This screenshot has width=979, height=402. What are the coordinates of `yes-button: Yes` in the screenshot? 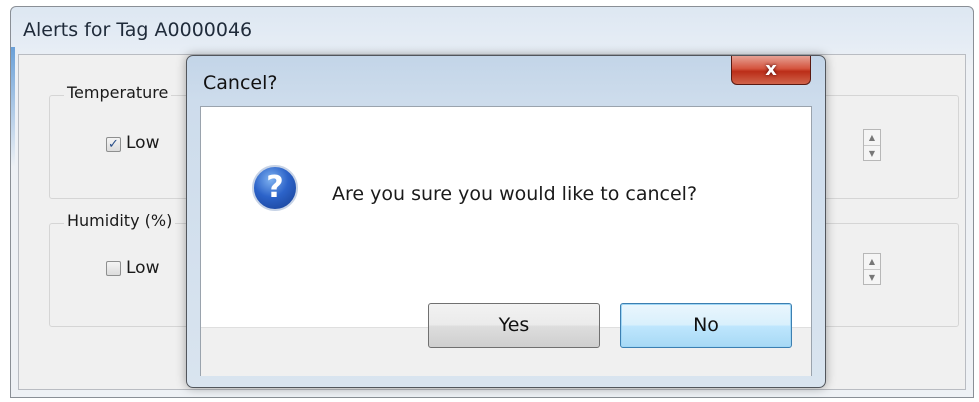 It's located at (514, 325).